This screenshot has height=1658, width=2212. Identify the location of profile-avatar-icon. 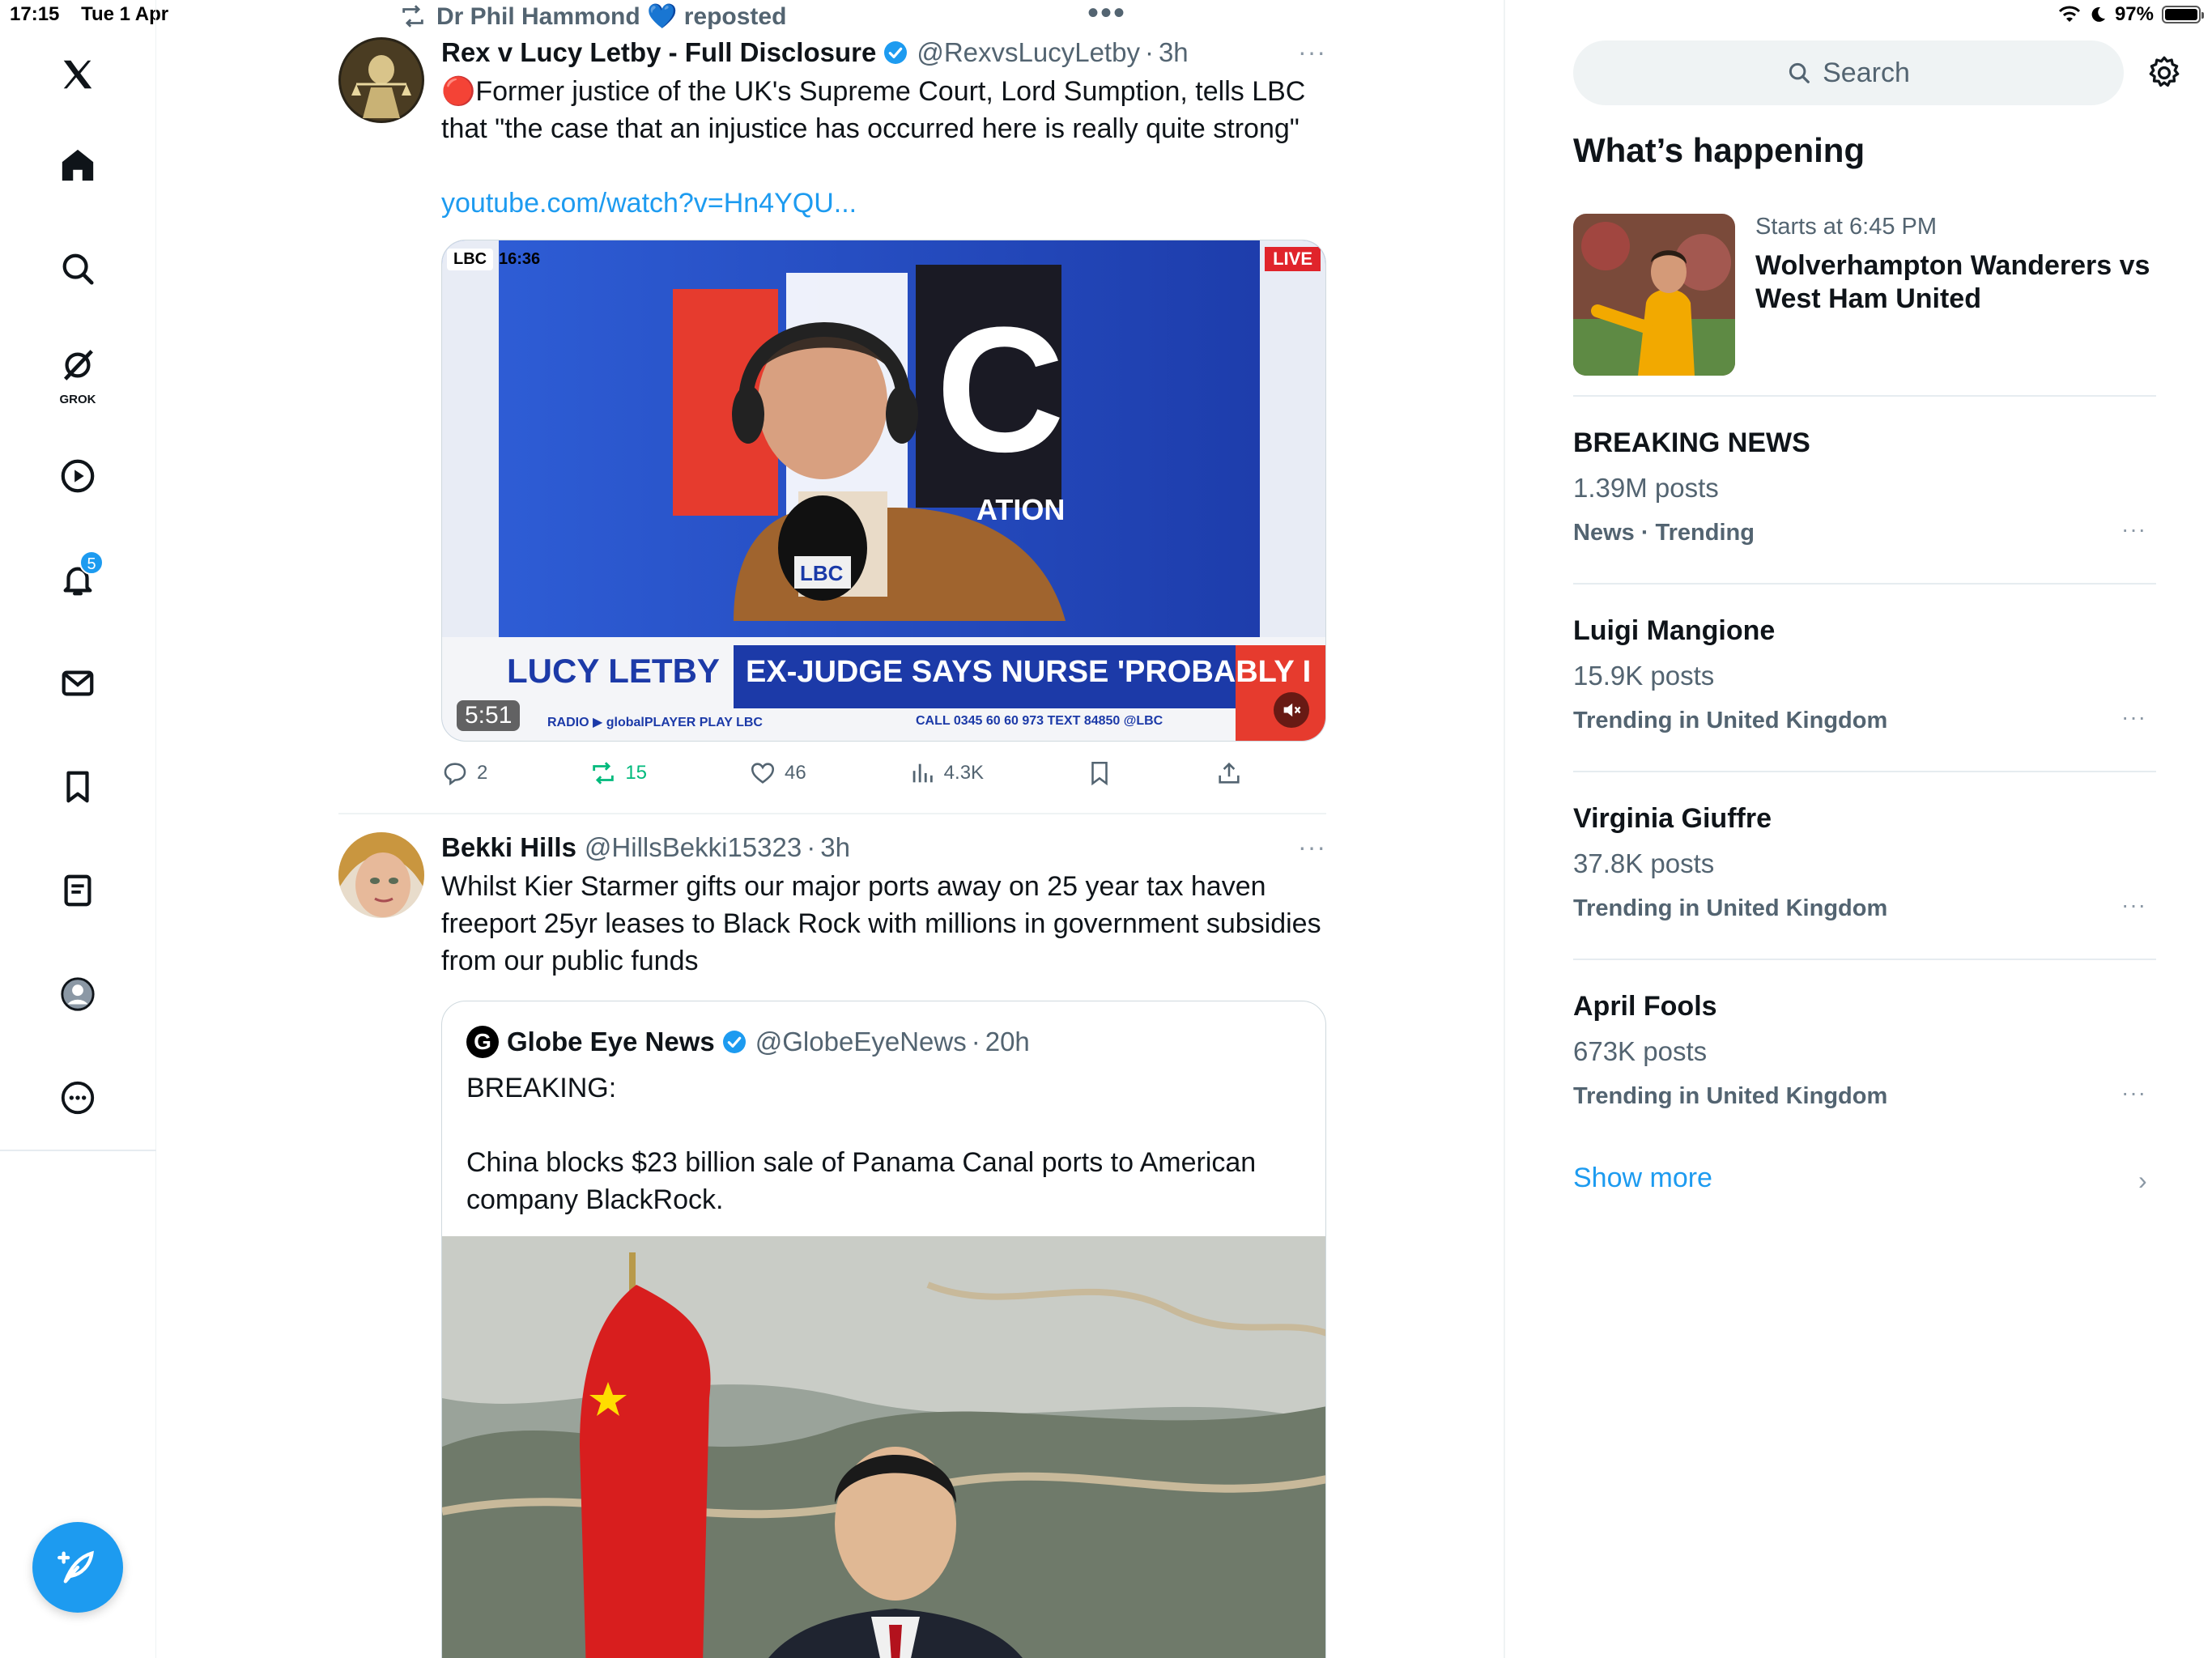
(78, 994).